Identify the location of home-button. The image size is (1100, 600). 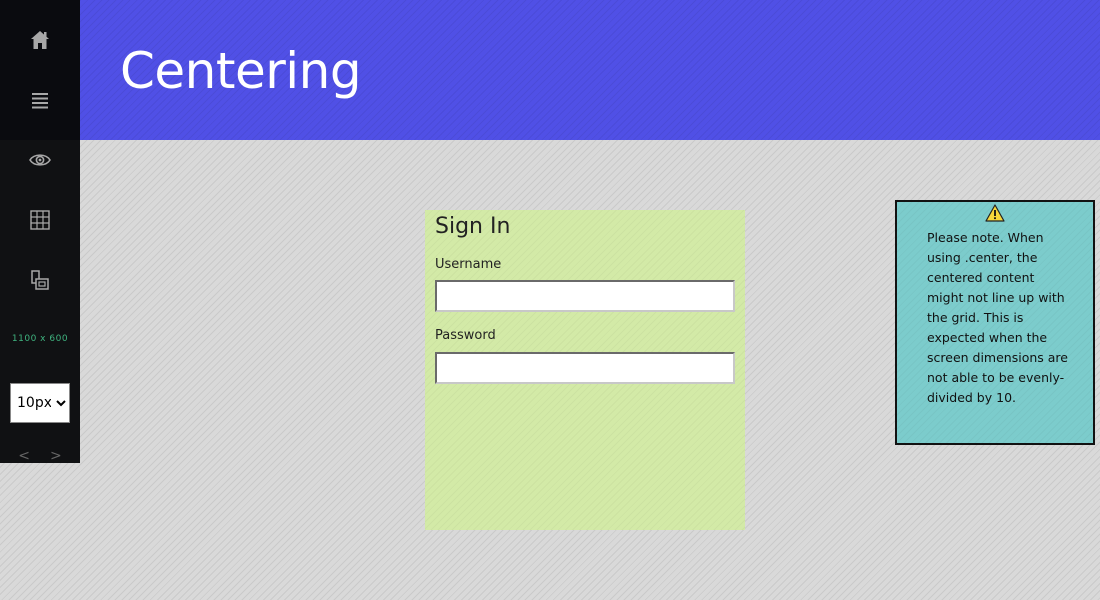
(40, 40).